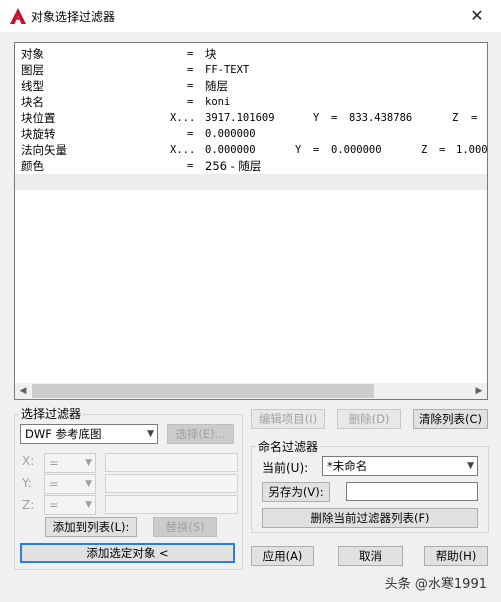 The image size is (501, 602). Describe the element at coordinates (356, 150) in the screenshot. I see `row-y-value: 0.000000` at that location.